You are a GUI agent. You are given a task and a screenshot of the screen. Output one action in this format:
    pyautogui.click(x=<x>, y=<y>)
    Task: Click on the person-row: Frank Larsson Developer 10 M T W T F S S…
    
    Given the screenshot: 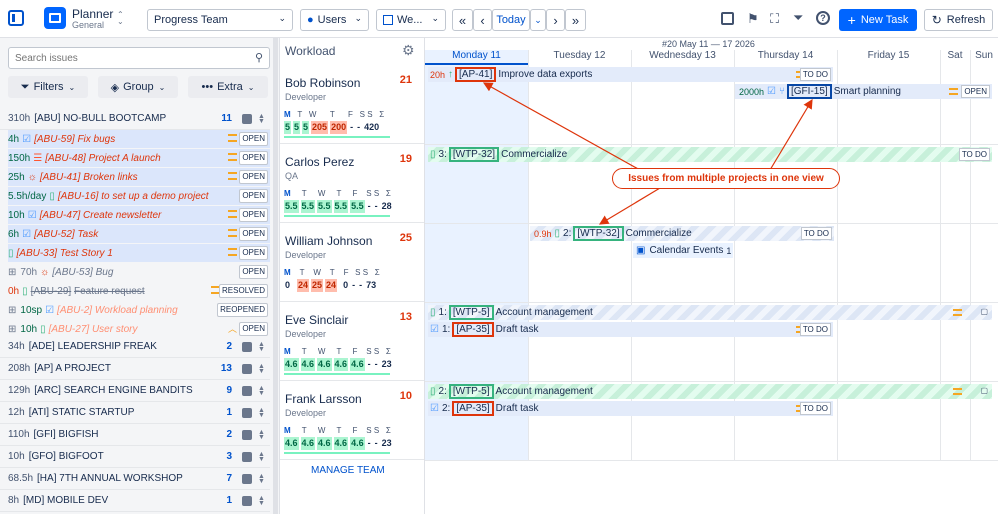 What is the action you would take?
    pyautogui.click(x=352, y=420)
    